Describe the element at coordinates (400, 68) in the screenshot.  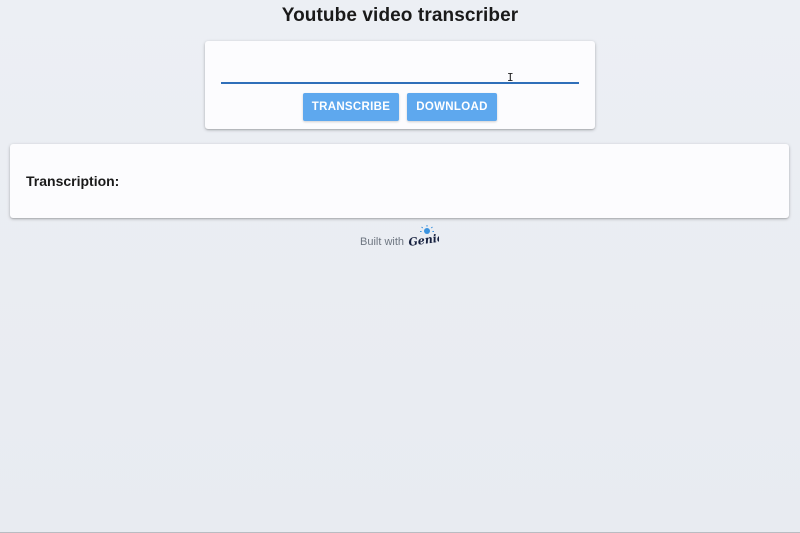
I see `video-url-input` at that location.